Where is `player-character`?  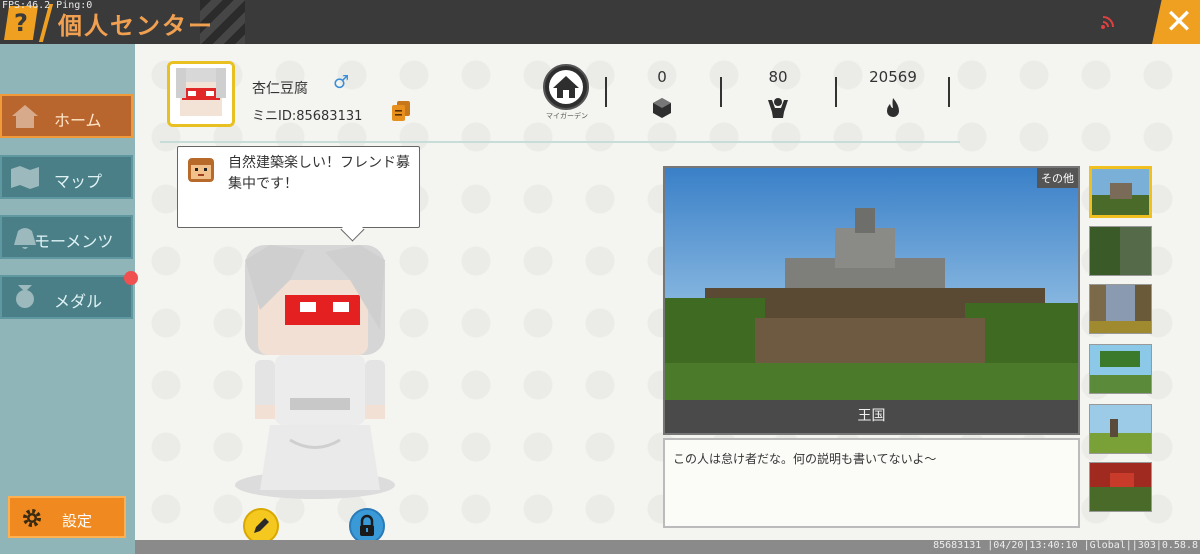 player-character is located at coordinates (315, 370).